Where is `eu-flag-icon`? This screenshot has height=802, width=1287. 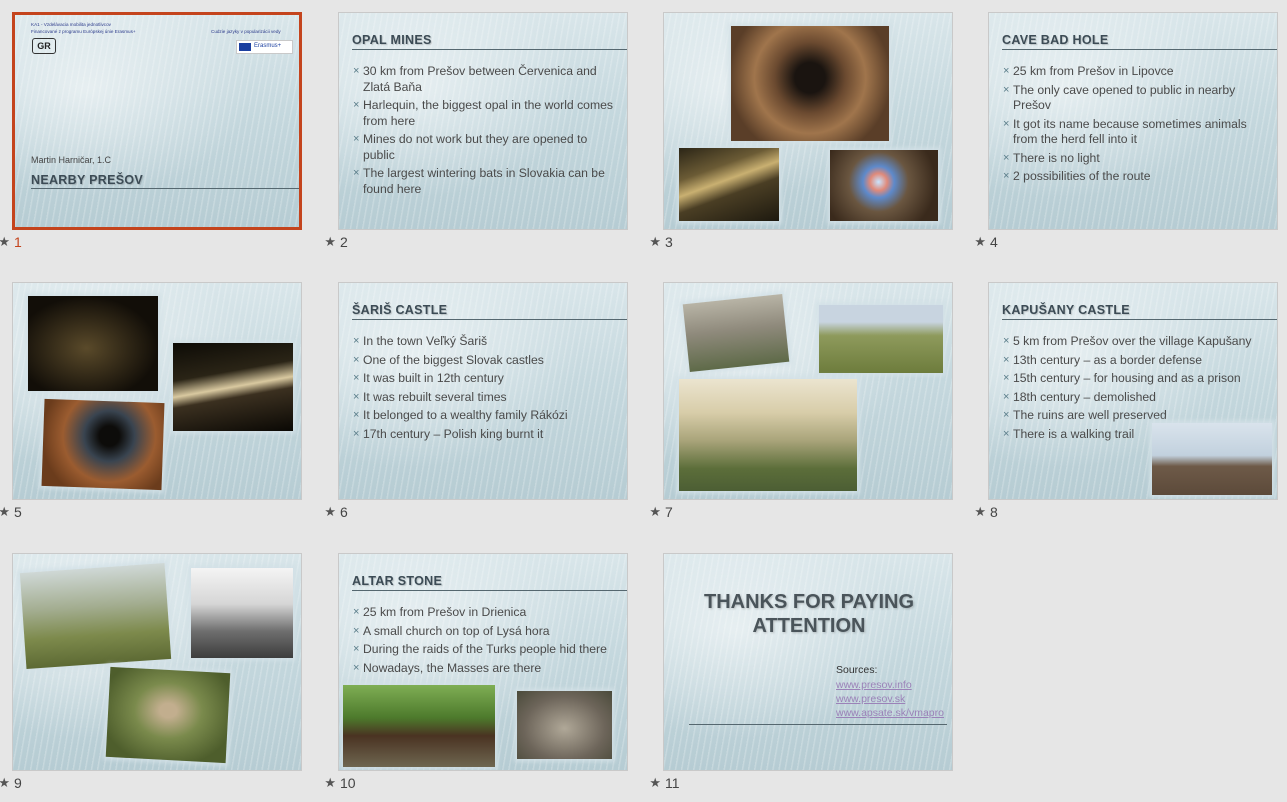 eu-flag-icon is located at coordinates (245, 47).